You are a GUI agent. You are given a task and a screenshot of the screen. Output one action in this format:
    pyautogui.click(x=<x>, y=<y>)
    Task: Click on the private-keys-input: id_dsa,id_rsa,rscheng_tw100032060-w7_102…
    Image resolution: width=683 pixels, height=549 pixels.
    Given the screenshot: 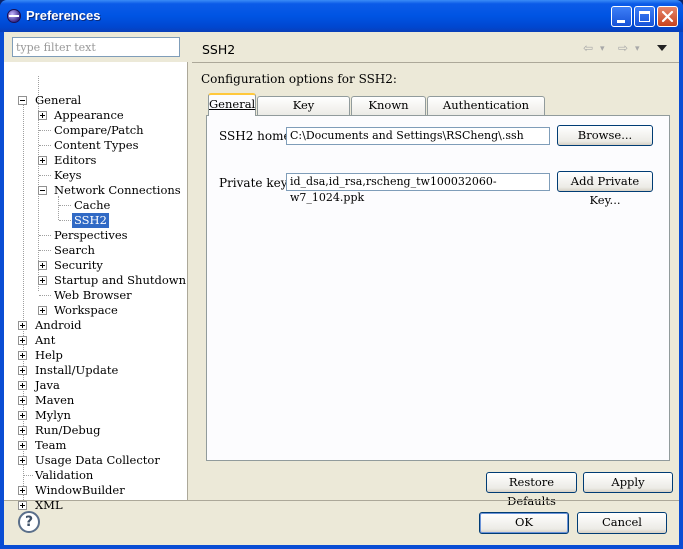 What is the action you would take?
    pyautogui.click(x=418, y=188)
    